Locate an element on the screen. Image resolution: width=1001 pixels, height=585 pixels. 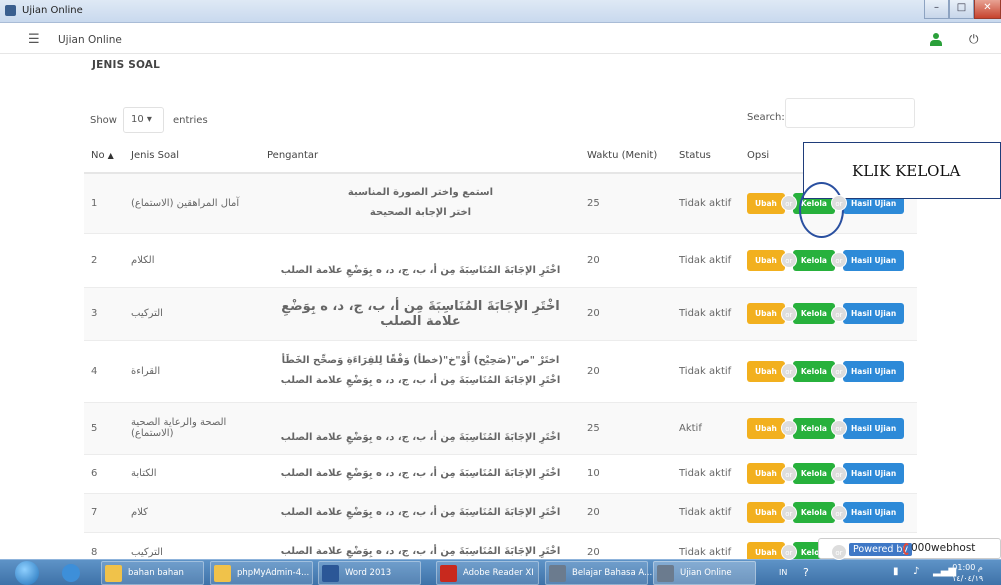
sort-asc-icon: ▲ is located at coordinates (110, 155).